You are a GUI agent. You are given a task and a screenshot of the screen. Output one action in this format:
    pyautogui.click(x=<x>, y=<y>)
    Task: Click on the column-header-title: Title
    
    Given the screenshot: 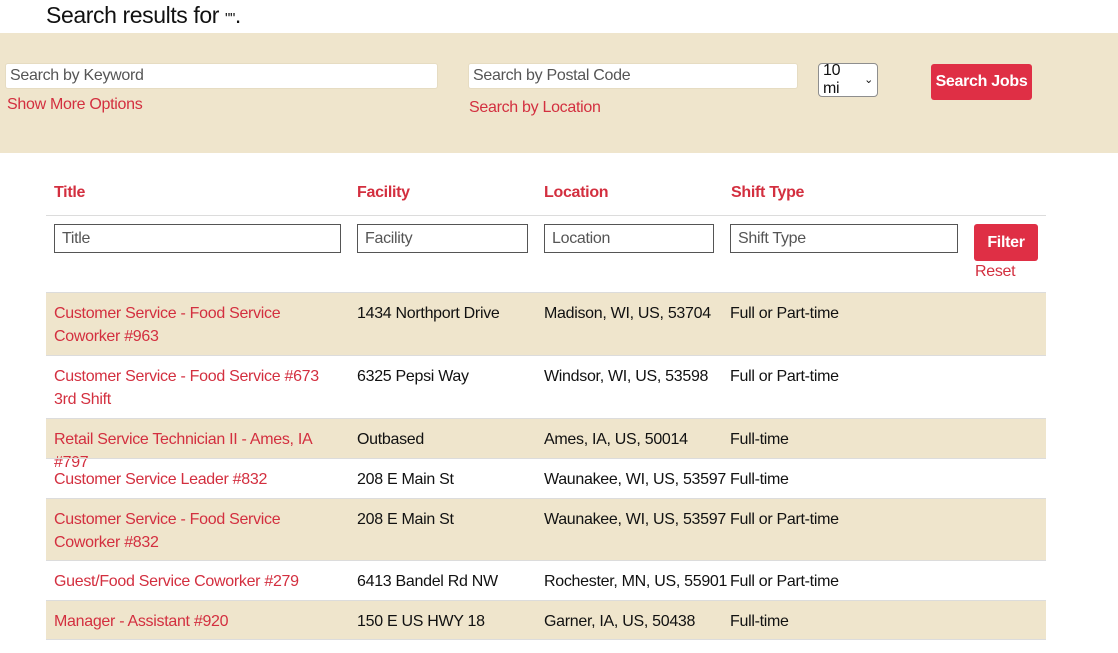 What is the action you would take?
    pyautogui.click(x=69, y=193)
    